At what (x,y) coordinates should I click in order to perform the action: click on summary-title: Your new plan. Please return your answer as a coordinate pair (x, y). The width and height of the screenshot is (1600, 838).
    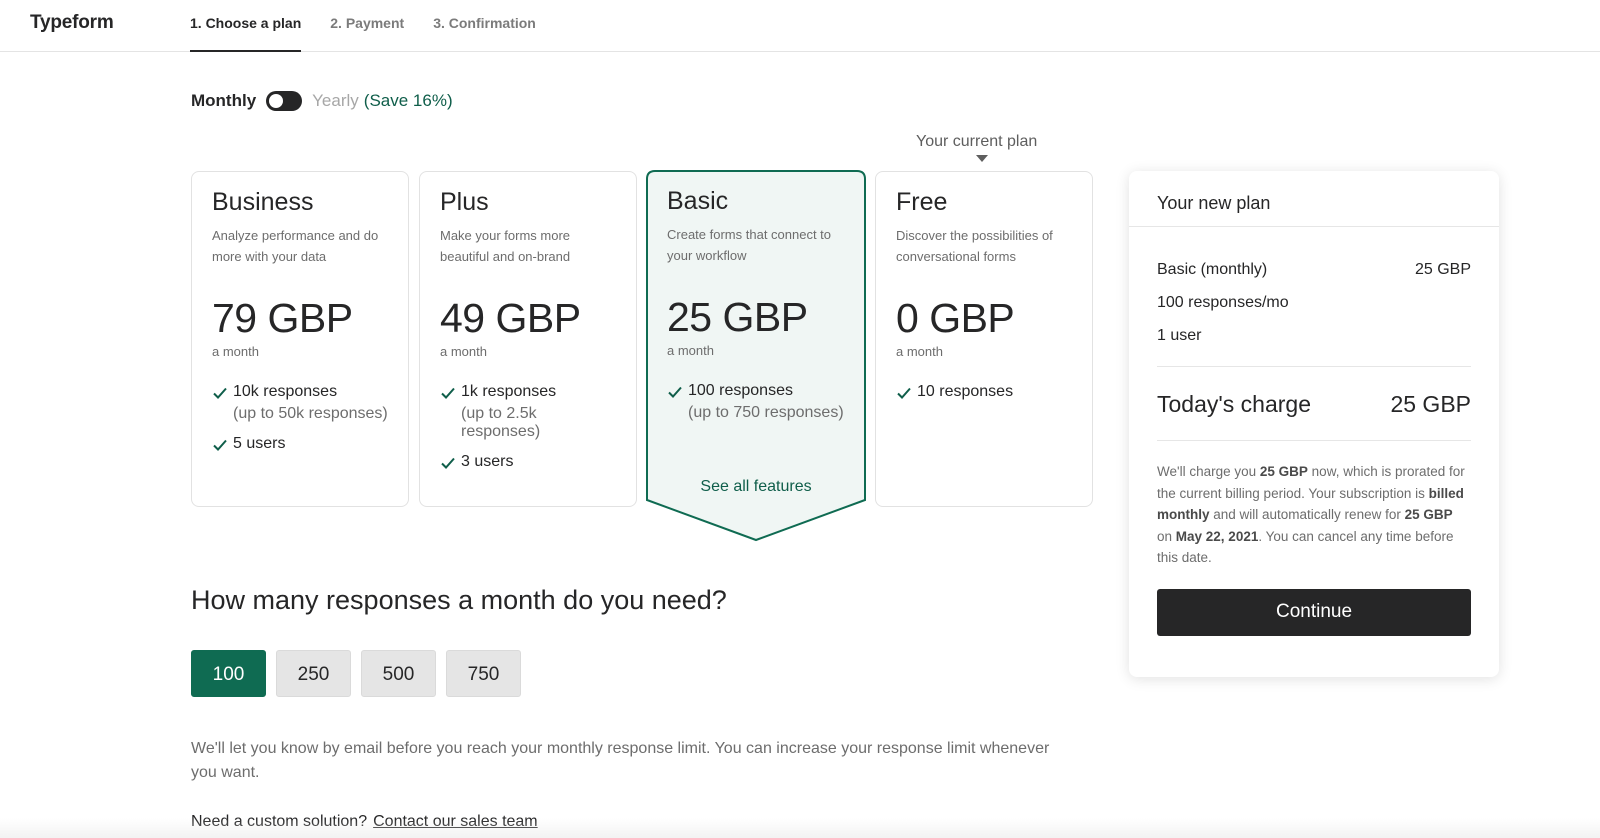
    Looking at the image, I should click on (1314, 199).